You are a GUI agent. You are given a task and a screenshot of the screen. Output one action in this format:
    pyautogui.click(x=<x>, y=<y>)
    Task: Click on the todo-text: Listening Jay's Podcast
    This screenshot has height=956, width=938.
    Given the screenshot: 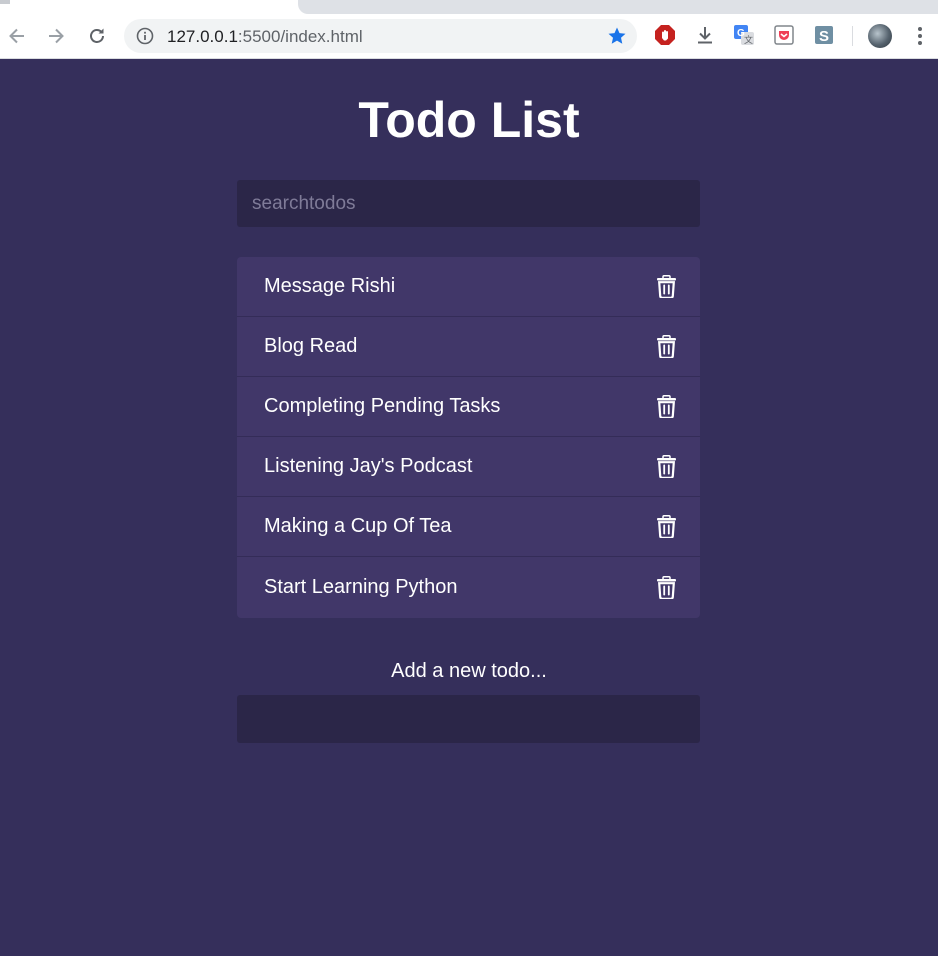 What is the action you would take?
    pyautogui.click(x=368, y=466)
    